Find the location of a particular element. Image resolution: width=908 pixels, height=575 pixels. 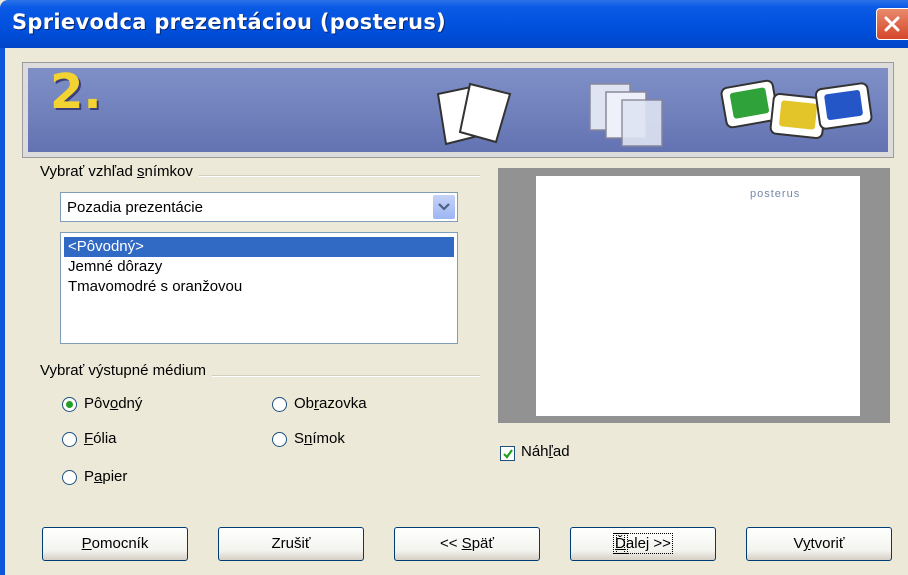

close-button is located at coordinates (892, 24).